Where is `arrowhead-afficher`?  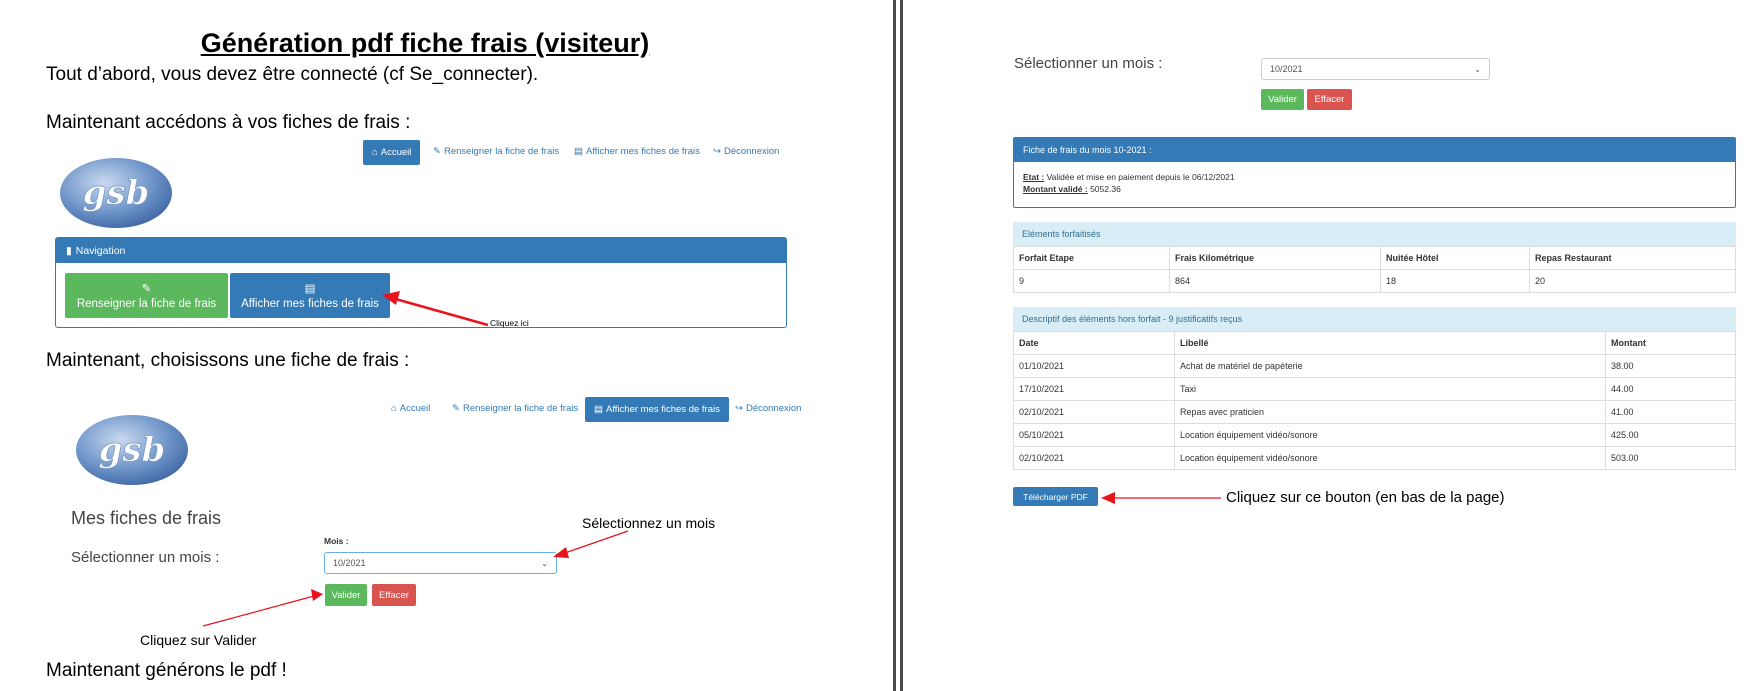
arrowhead-afficher is located at coordinates (391, 298).